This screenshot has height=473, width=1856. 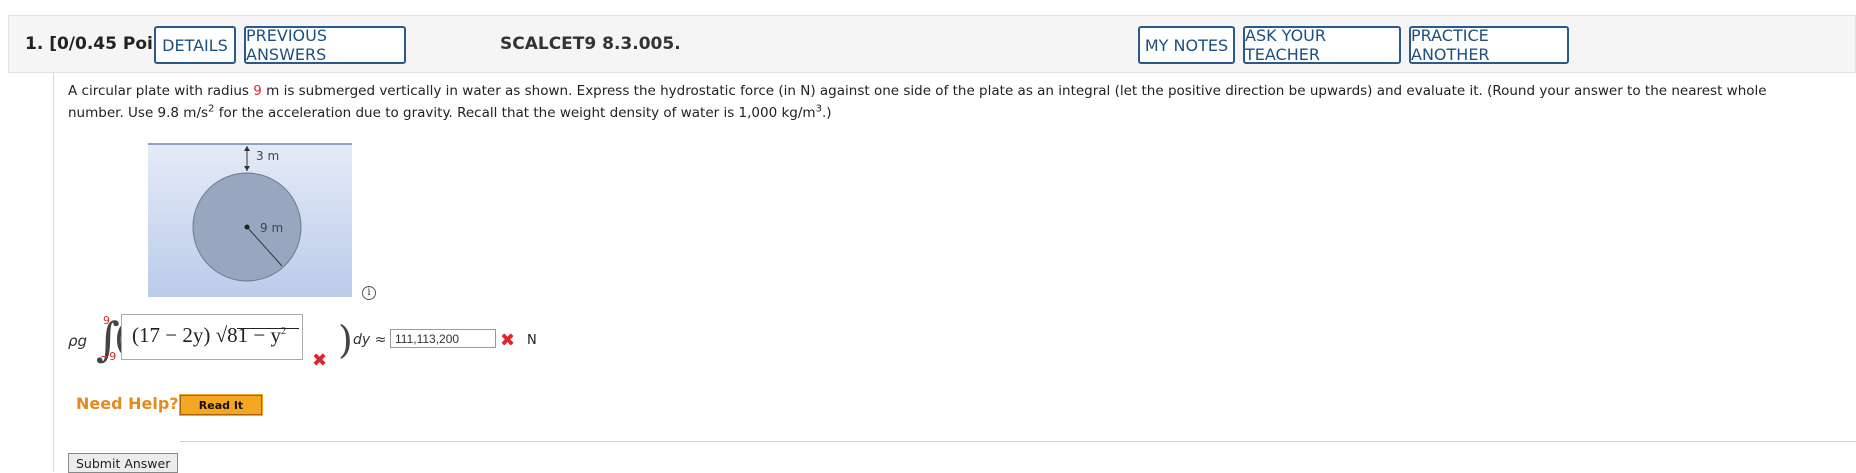 I want to click on my-notes-button: MY NOTES, so click(x=1186, y=45).